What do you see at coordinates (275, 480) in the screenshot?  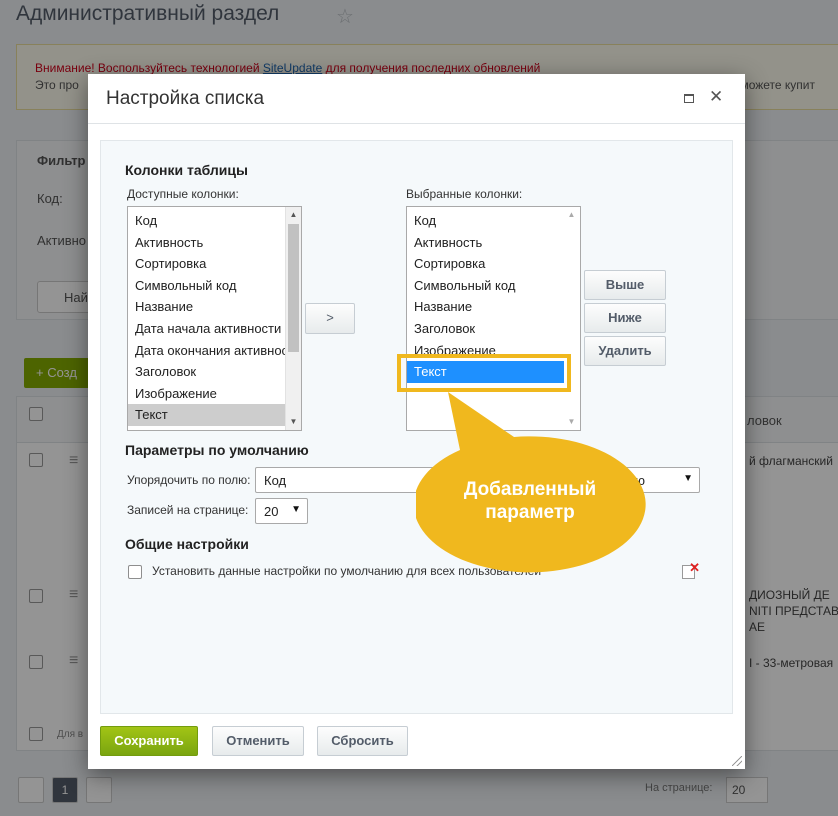 I see `sort-by-value: Код` at bounding box center [275, 480].